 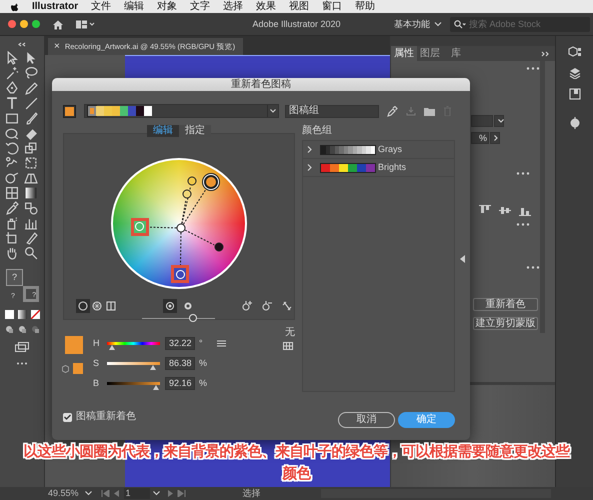 I want to click on remove-color-icon, so click(x=267, y=305).